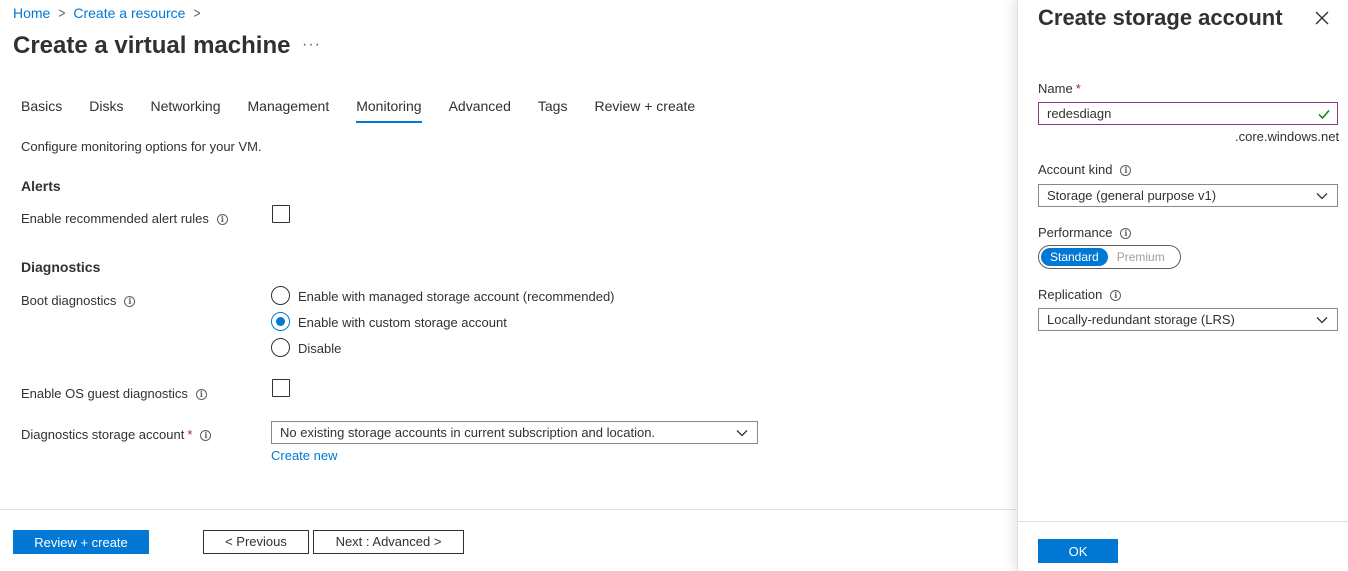 This screenshot has width=1348, height=571. I want to click on tab-management: Management, so click(289, 110).